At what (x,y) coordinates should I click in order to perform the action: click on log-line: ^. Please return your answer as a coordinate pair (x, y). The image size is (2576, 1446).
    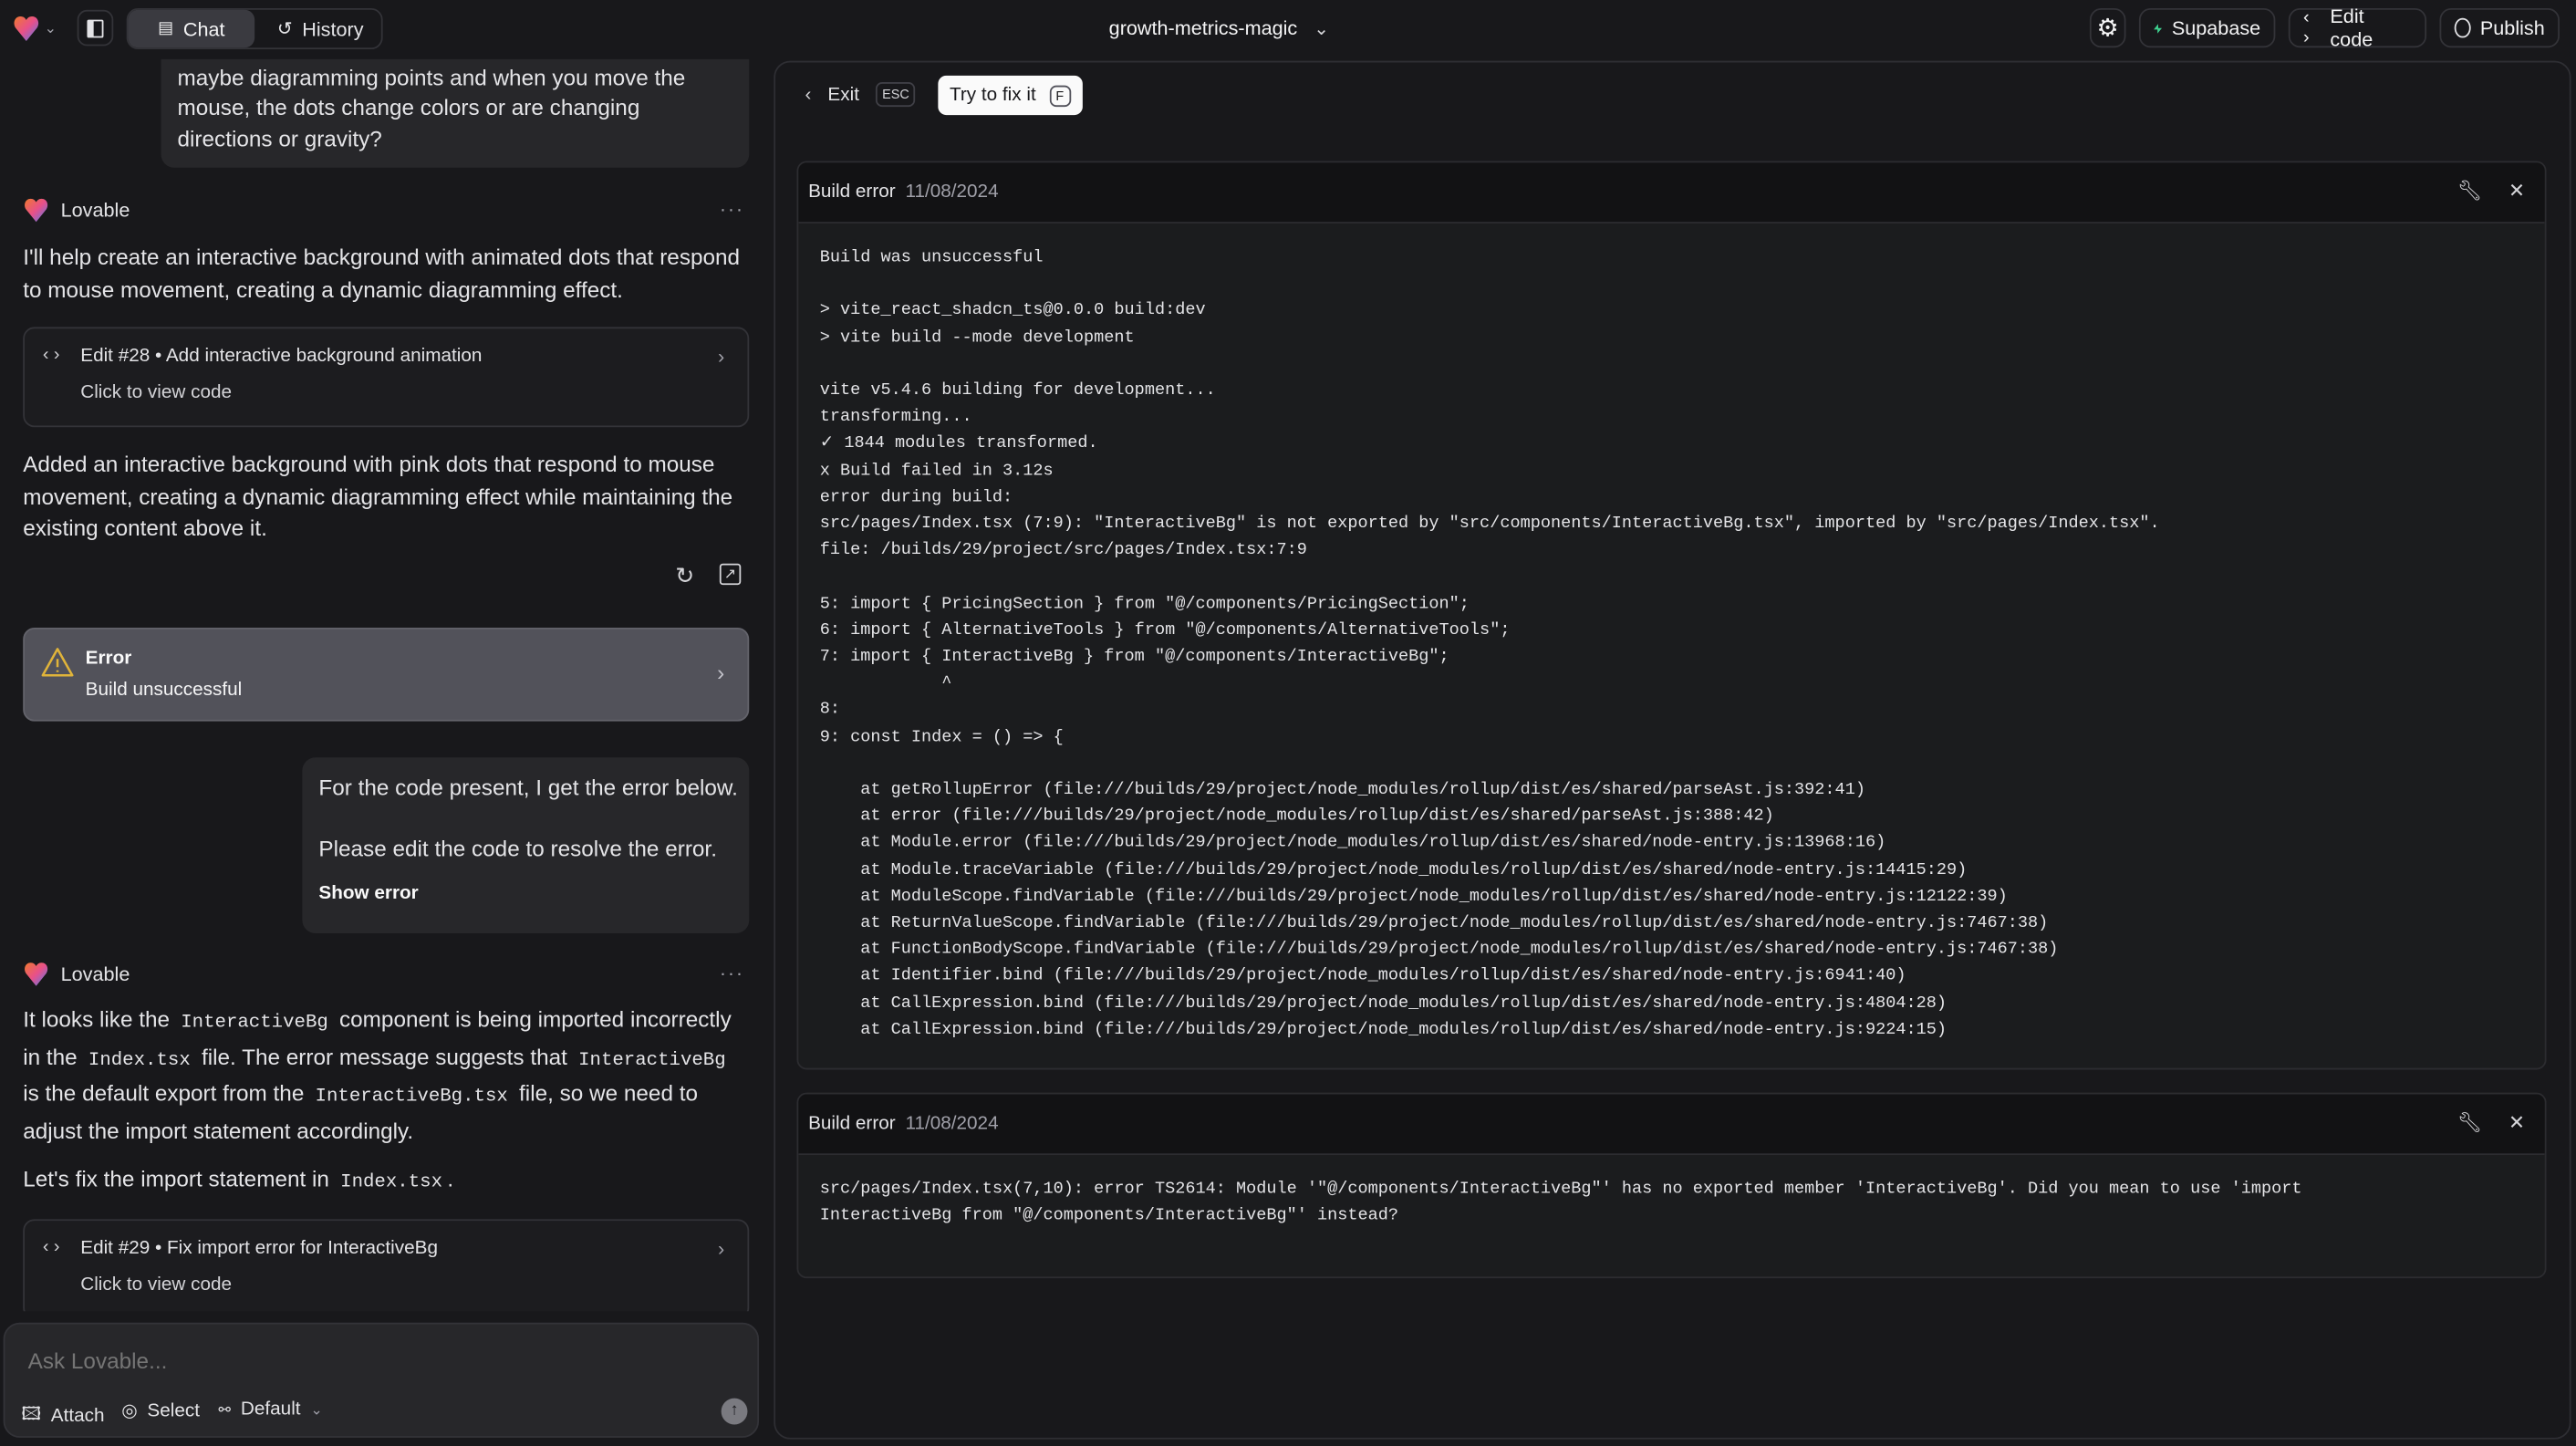
    Looking at the image, I should click on (885, 684).